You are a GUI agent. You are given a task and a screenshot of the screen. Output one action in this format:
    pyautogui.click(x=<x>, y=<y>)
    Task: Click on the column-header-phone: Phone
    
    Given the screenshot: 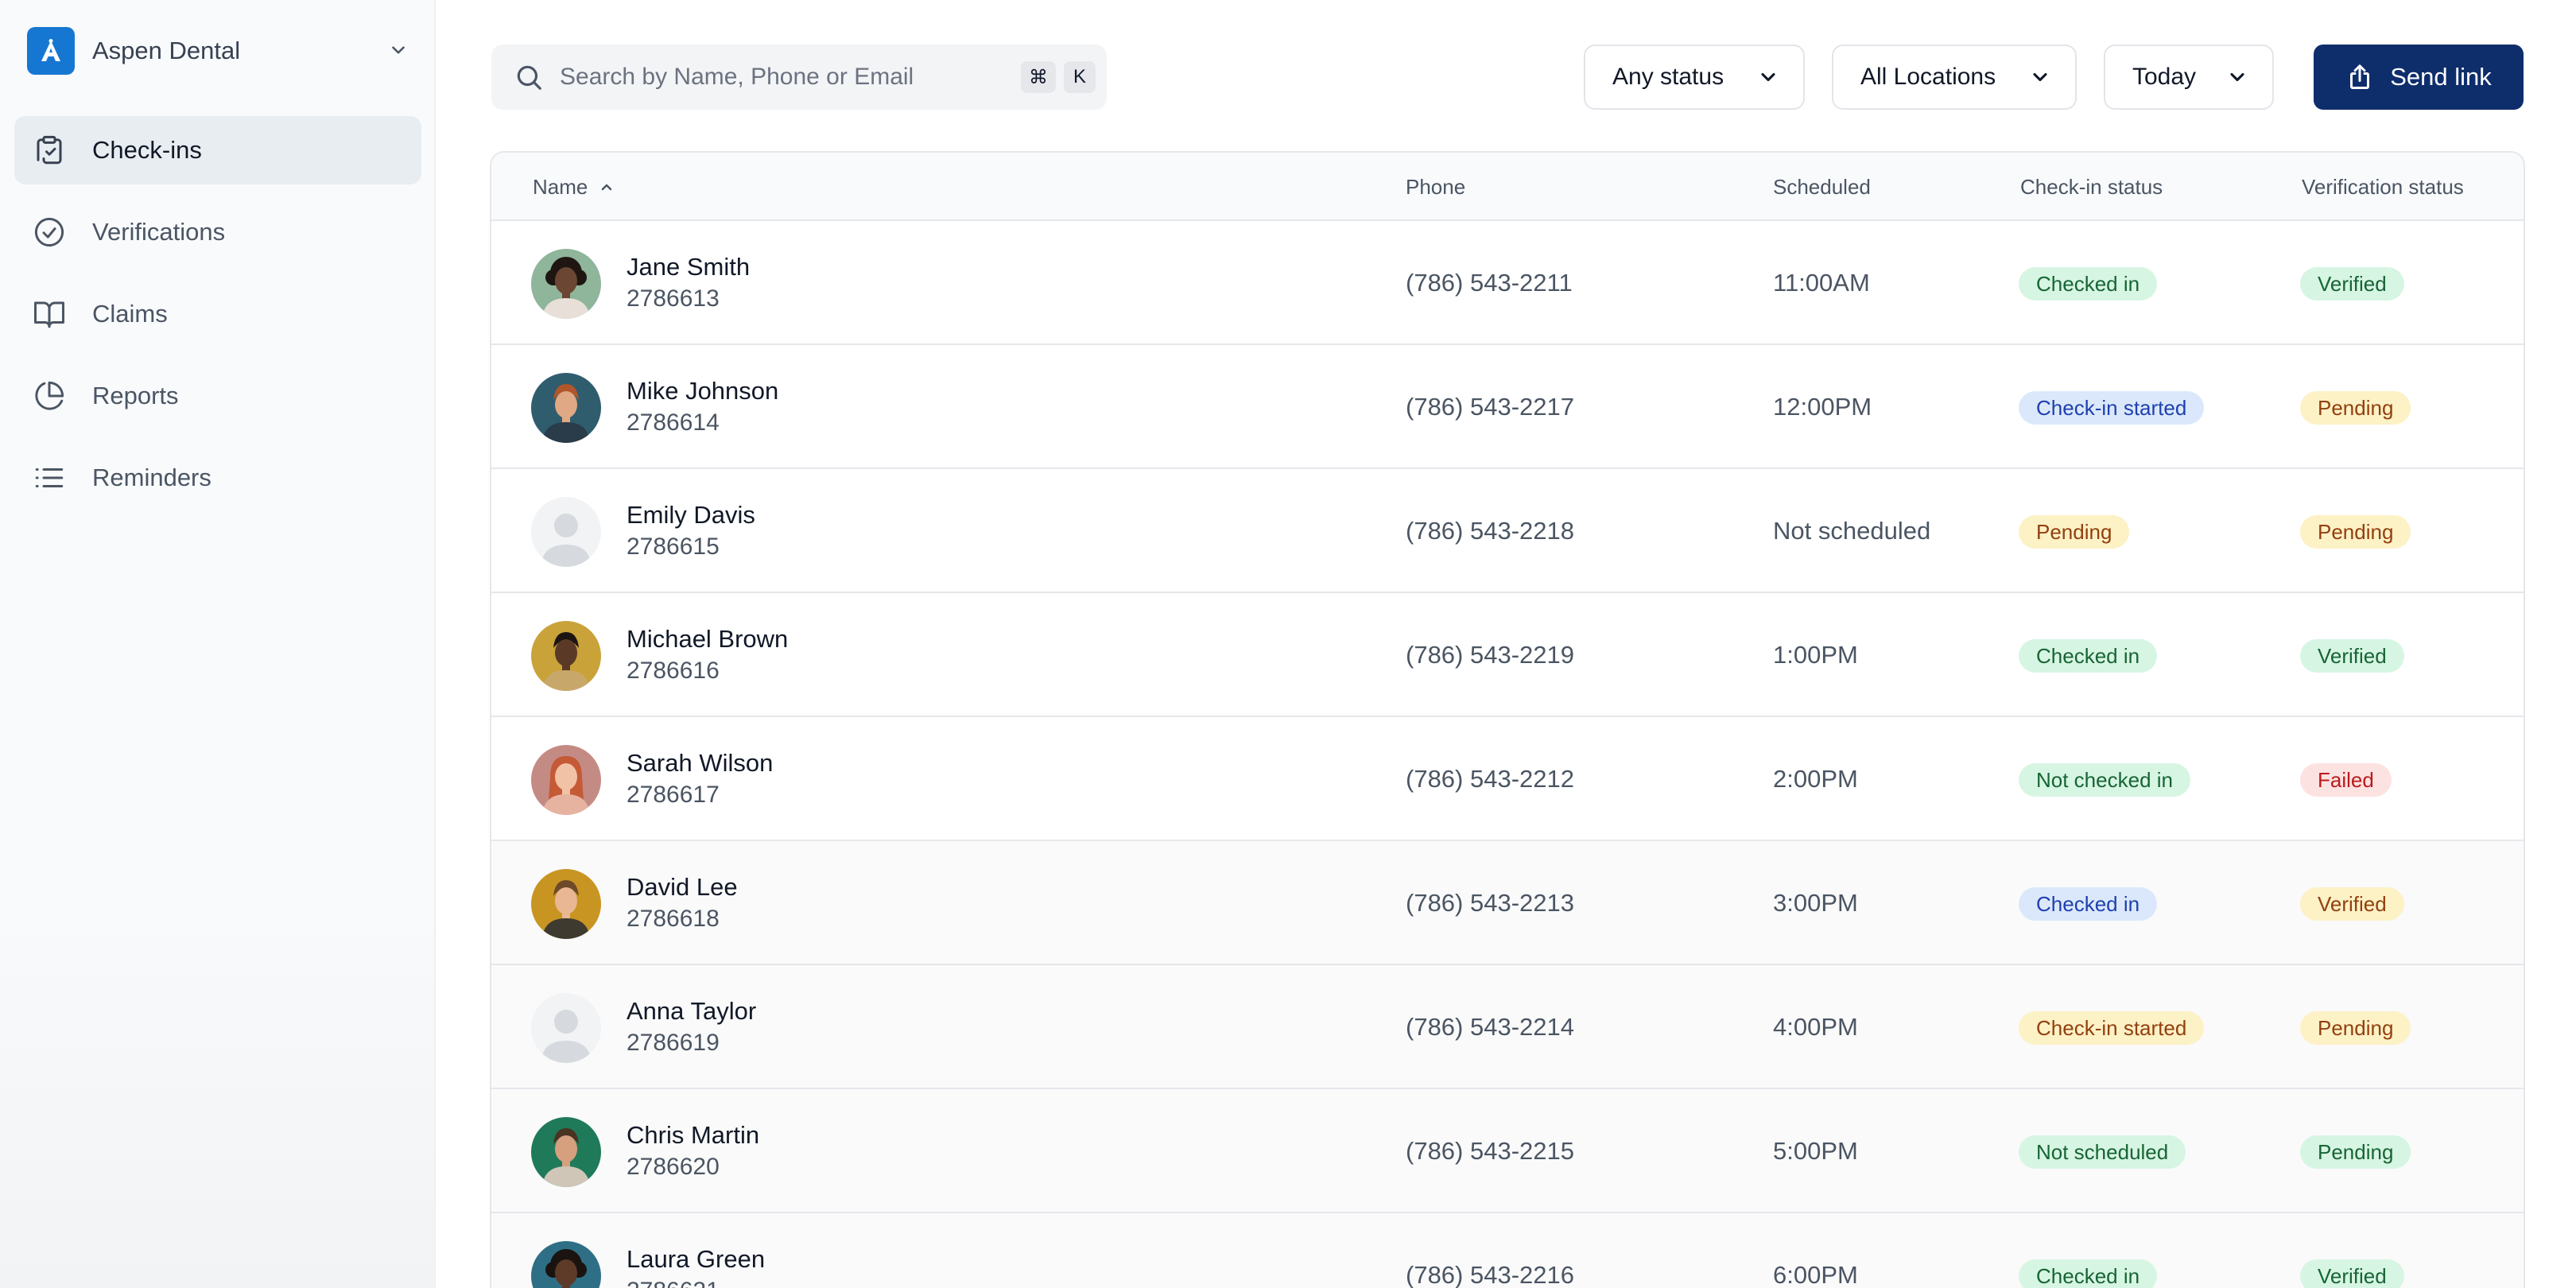 What is the action you would take?
    pyautogui.click(x=1436, y=187)
    